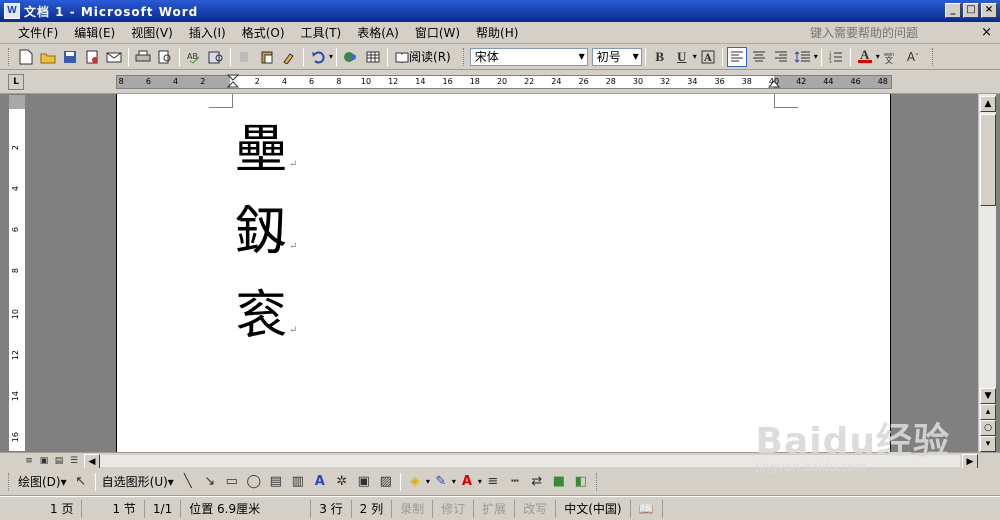 Image resolution: width=1000 pixels, height=520 pixels. I want to click on draw-font-color-icon: A, so click(467, 482).